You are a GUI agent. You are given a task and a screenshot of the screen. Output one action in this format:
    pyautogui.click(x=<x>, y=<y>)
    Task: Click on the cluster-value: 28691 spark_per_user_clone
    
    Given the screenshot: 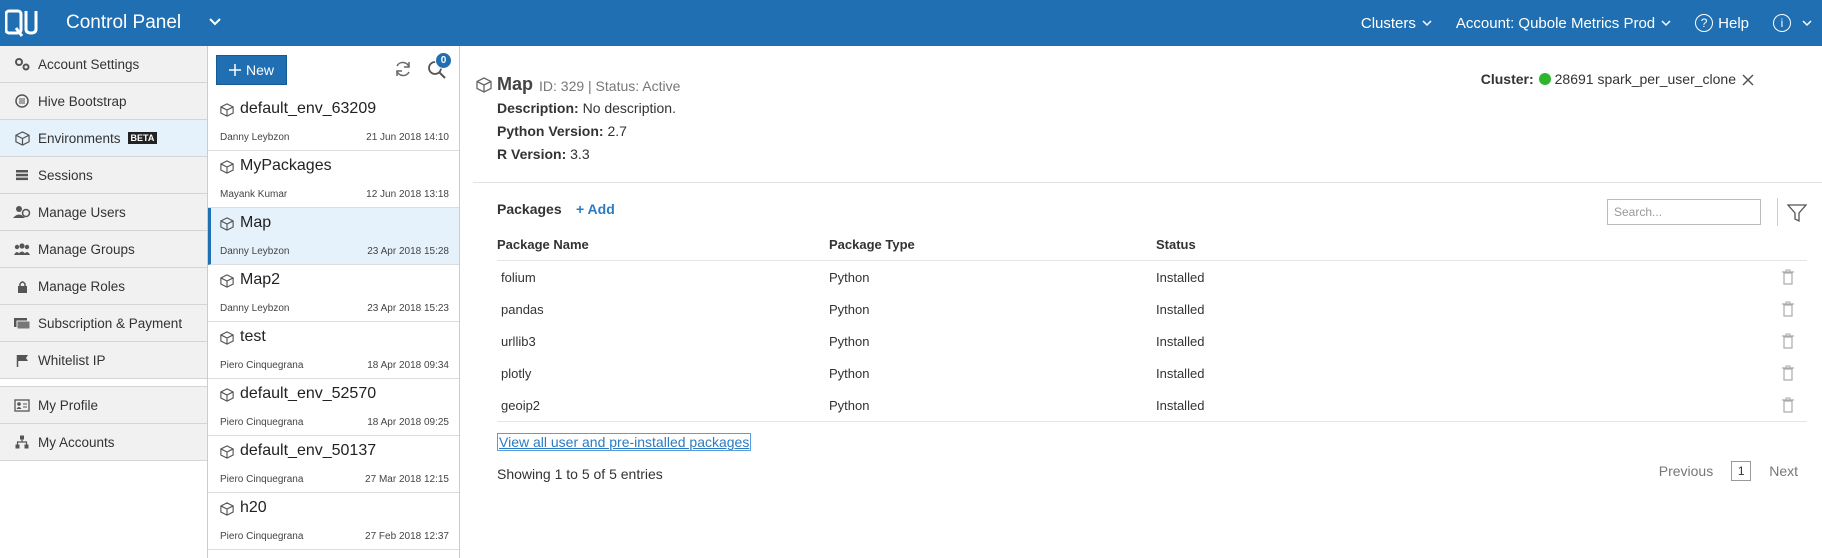 What is the action you would take?
    pyautogui.click(x=1645, y=79)
    